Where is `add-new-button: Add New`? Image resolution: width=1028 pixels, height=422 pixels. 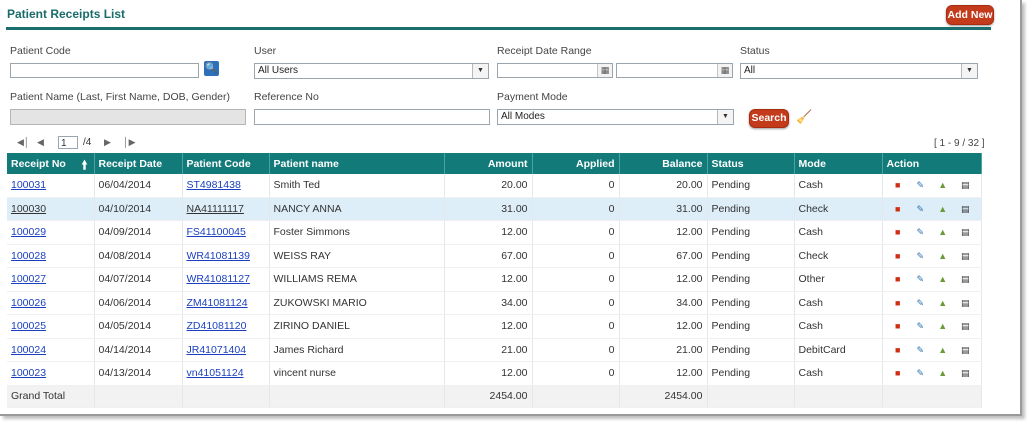
add-new-button: Add New is located at coordinates (970, 15).